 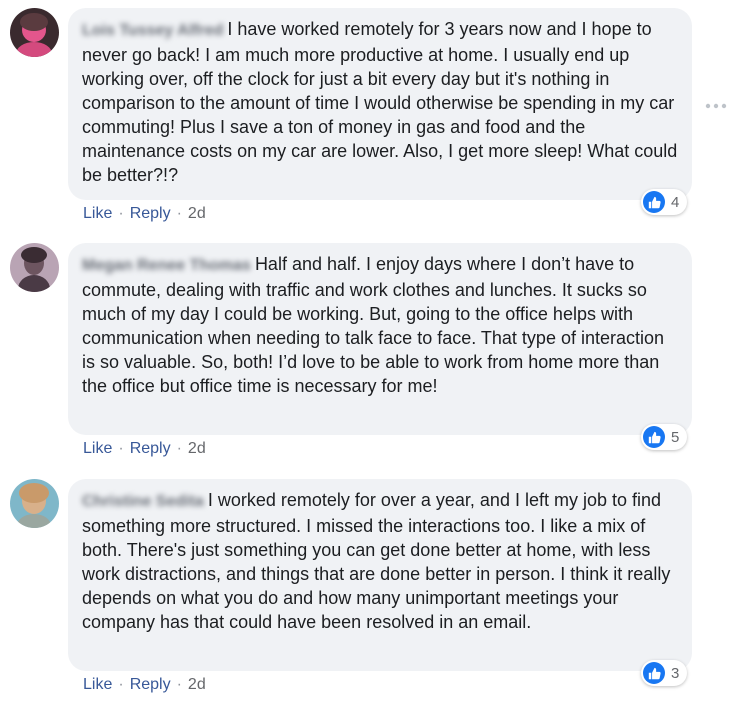 What do you see at coordinates (675, 437) in the screenshot?
I see `reaction-count-value: 5` at bounding box center [675, 437].